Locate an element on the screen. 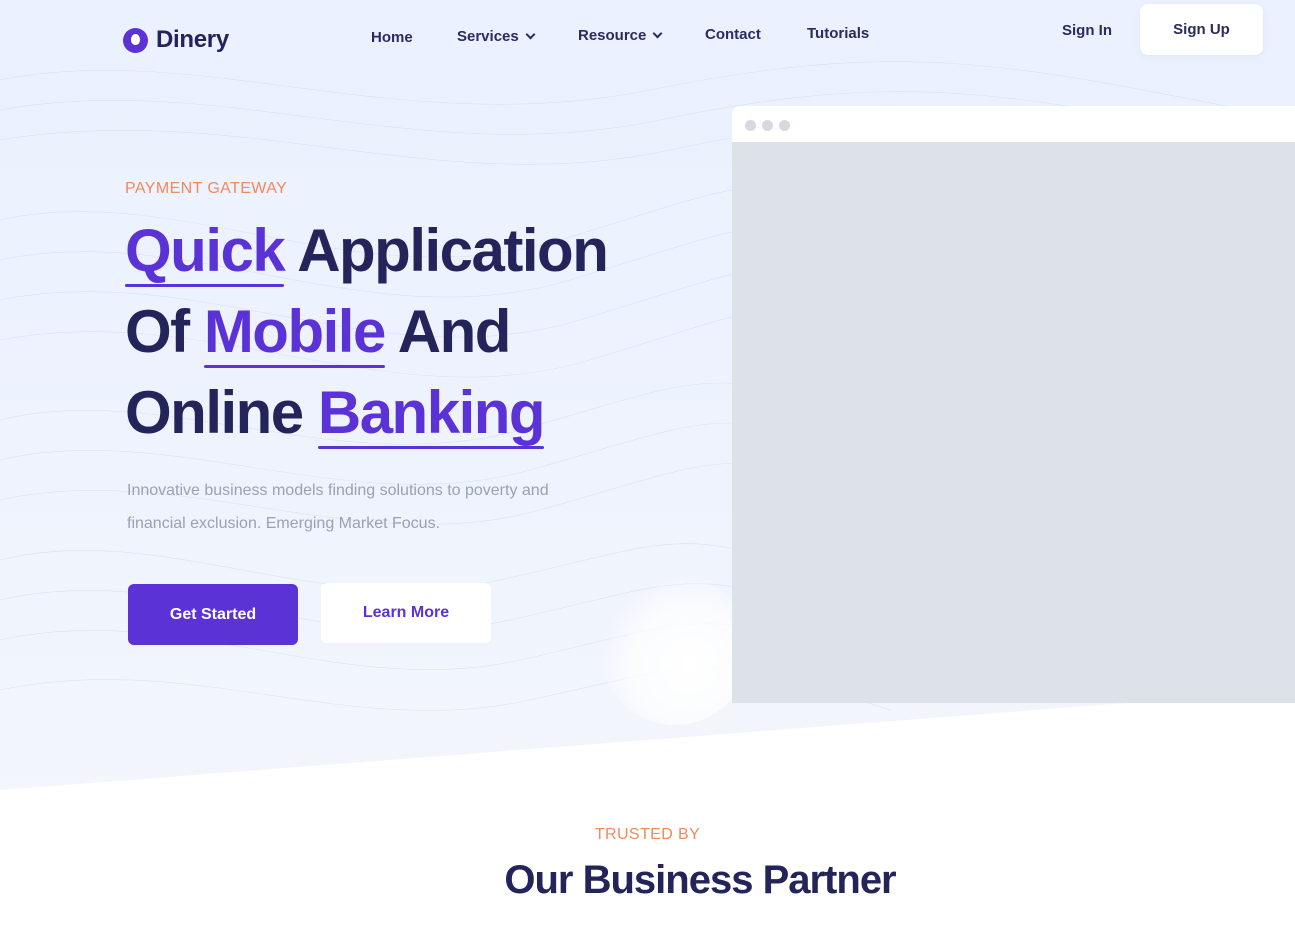  glow-decoration is located at coordinates (675, 650).